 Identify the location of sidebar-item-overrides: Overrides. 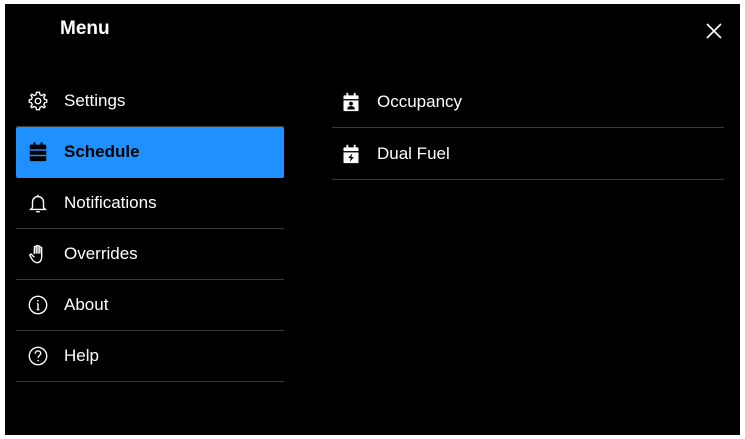
(150, 254).